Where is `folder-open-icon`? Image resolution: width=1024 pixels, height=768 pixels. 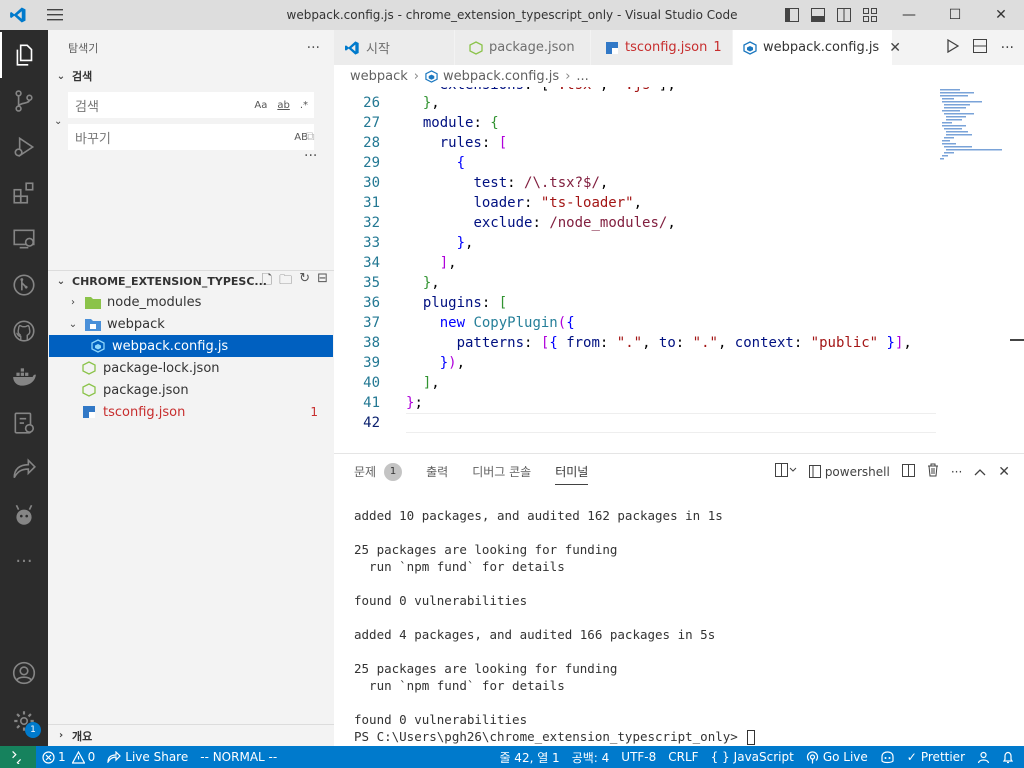
folder-open-icon is located at coordinates (93, 324).